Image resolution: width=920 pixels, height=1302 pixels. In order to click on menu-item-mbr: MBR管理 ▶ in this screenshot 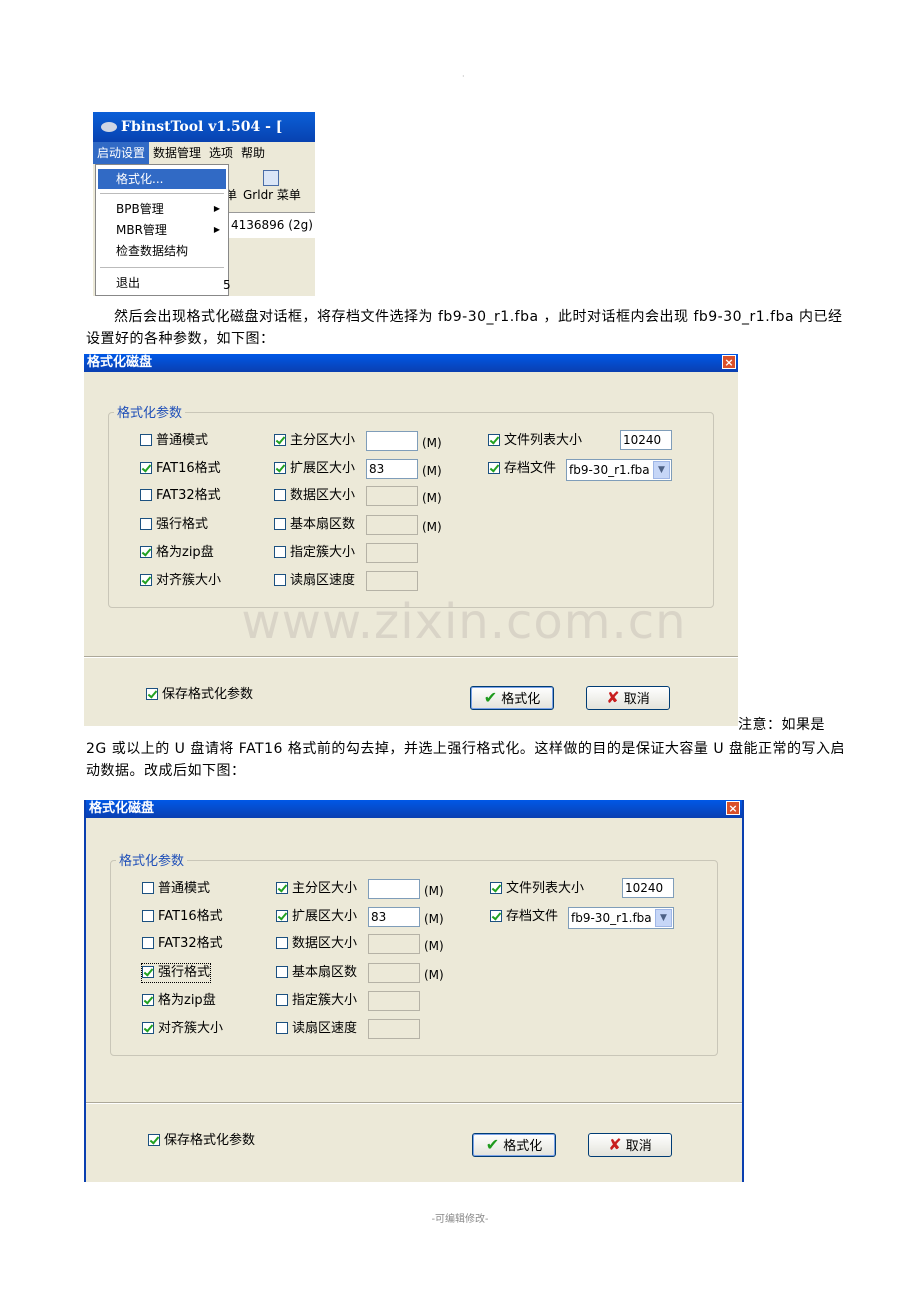, I will do `click(162, 230)`.